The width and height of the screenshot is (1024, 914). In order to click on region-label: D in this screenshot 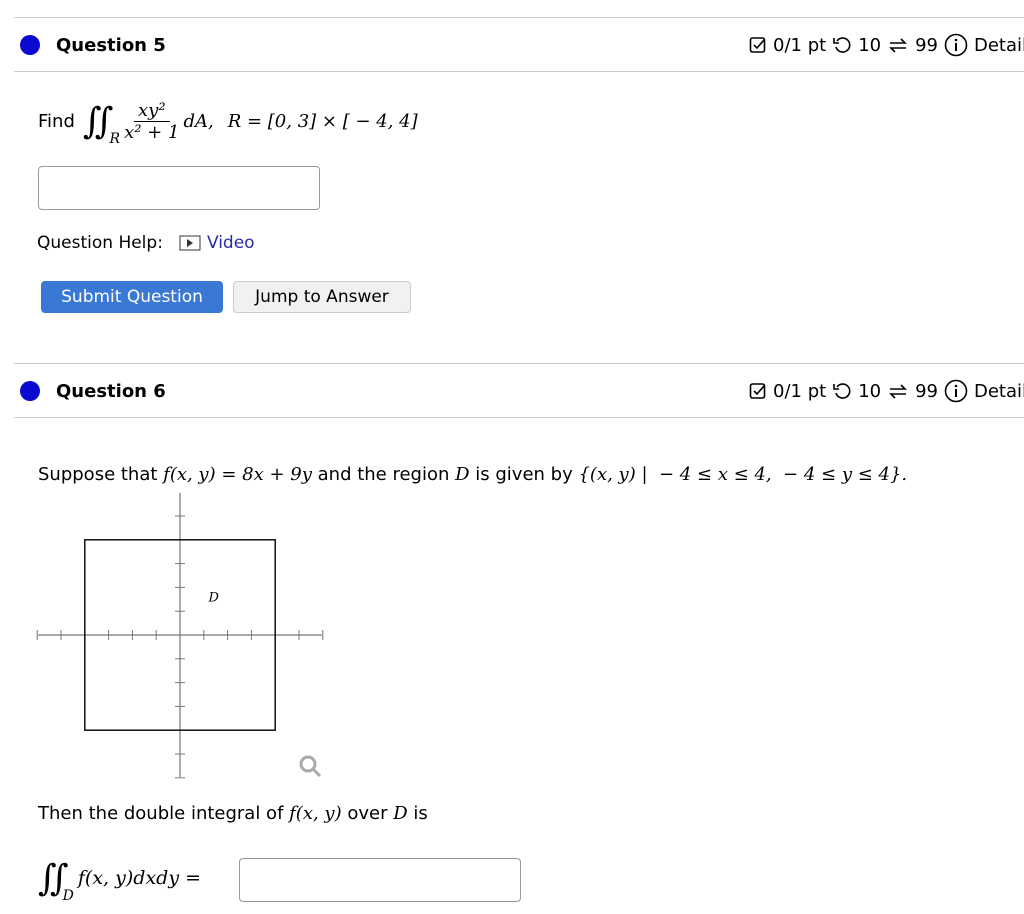, I will do `click(214, 598)`.